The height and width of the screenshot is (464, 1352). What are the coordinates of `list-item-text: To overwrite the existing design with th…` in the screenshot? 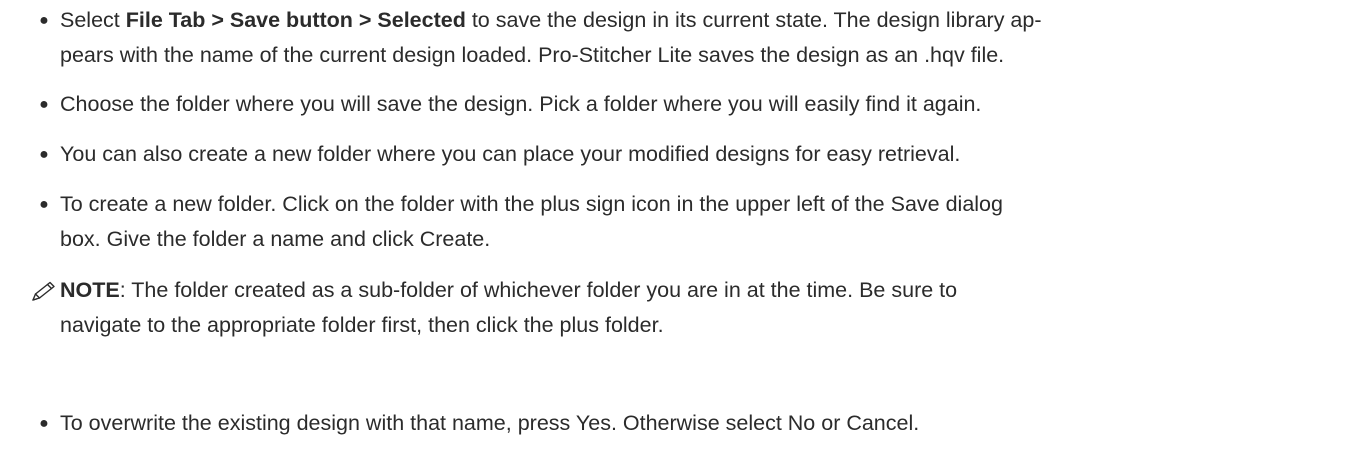 It's located at (490, 423).